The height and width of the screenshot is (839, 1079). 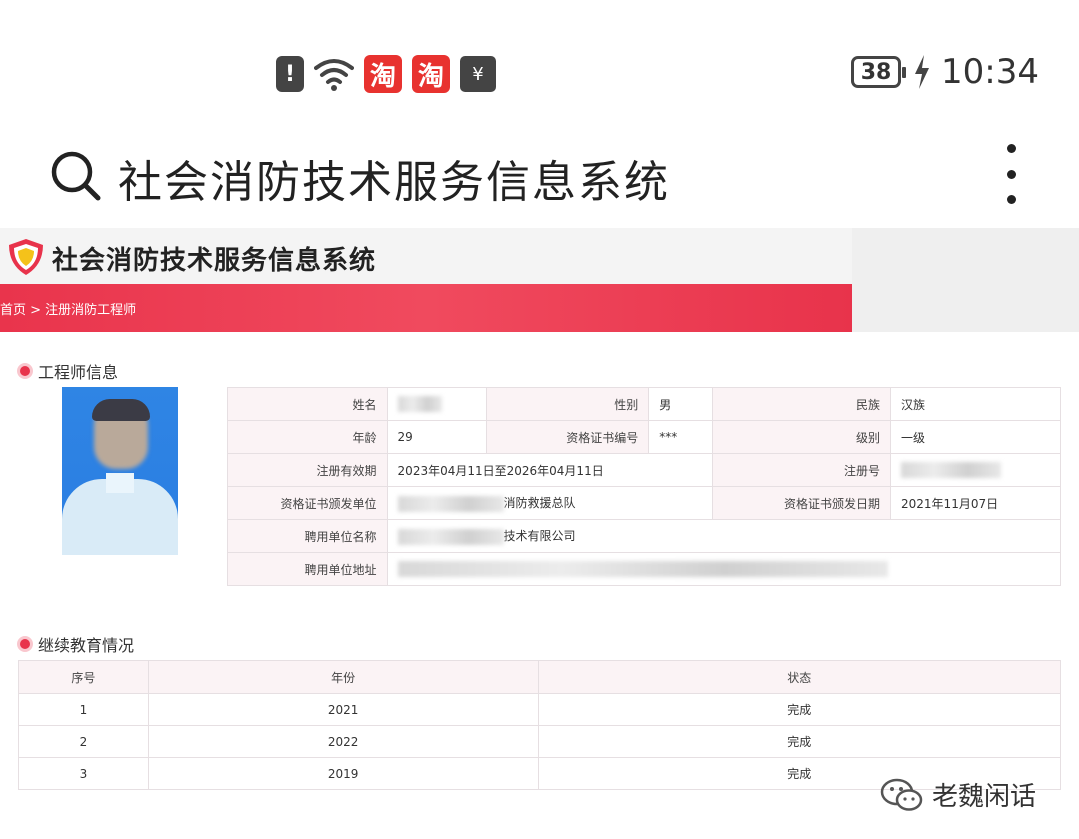 I want to click on engineer-section-heading: 工程师信息, so click(x=69, y=371).